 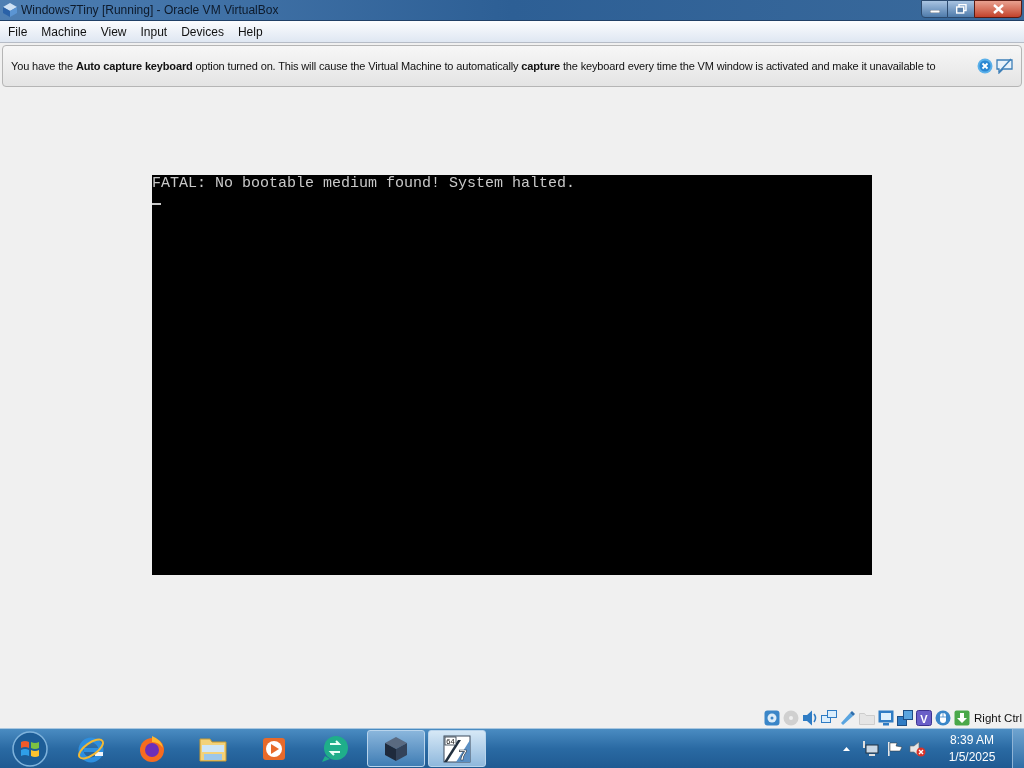 What do you see at coordinates (113, 31) in the screenshot?
I see `menu-item: View` at bounding box center [113, 31].